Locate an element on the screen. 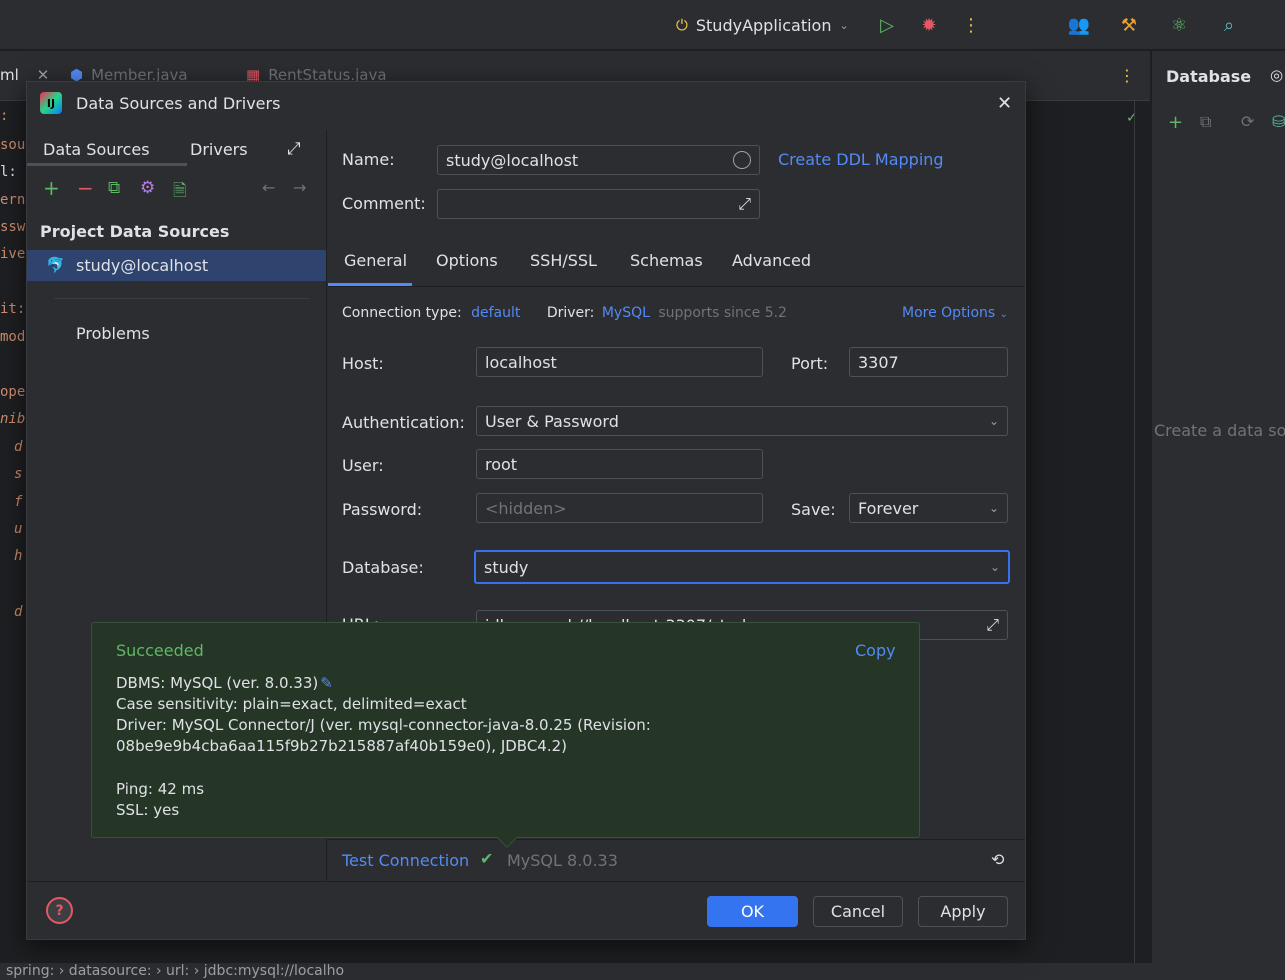 Image resolution: width=1285 pixels, height=980 pixels. code-line: s is located at coordinates (18, 474).